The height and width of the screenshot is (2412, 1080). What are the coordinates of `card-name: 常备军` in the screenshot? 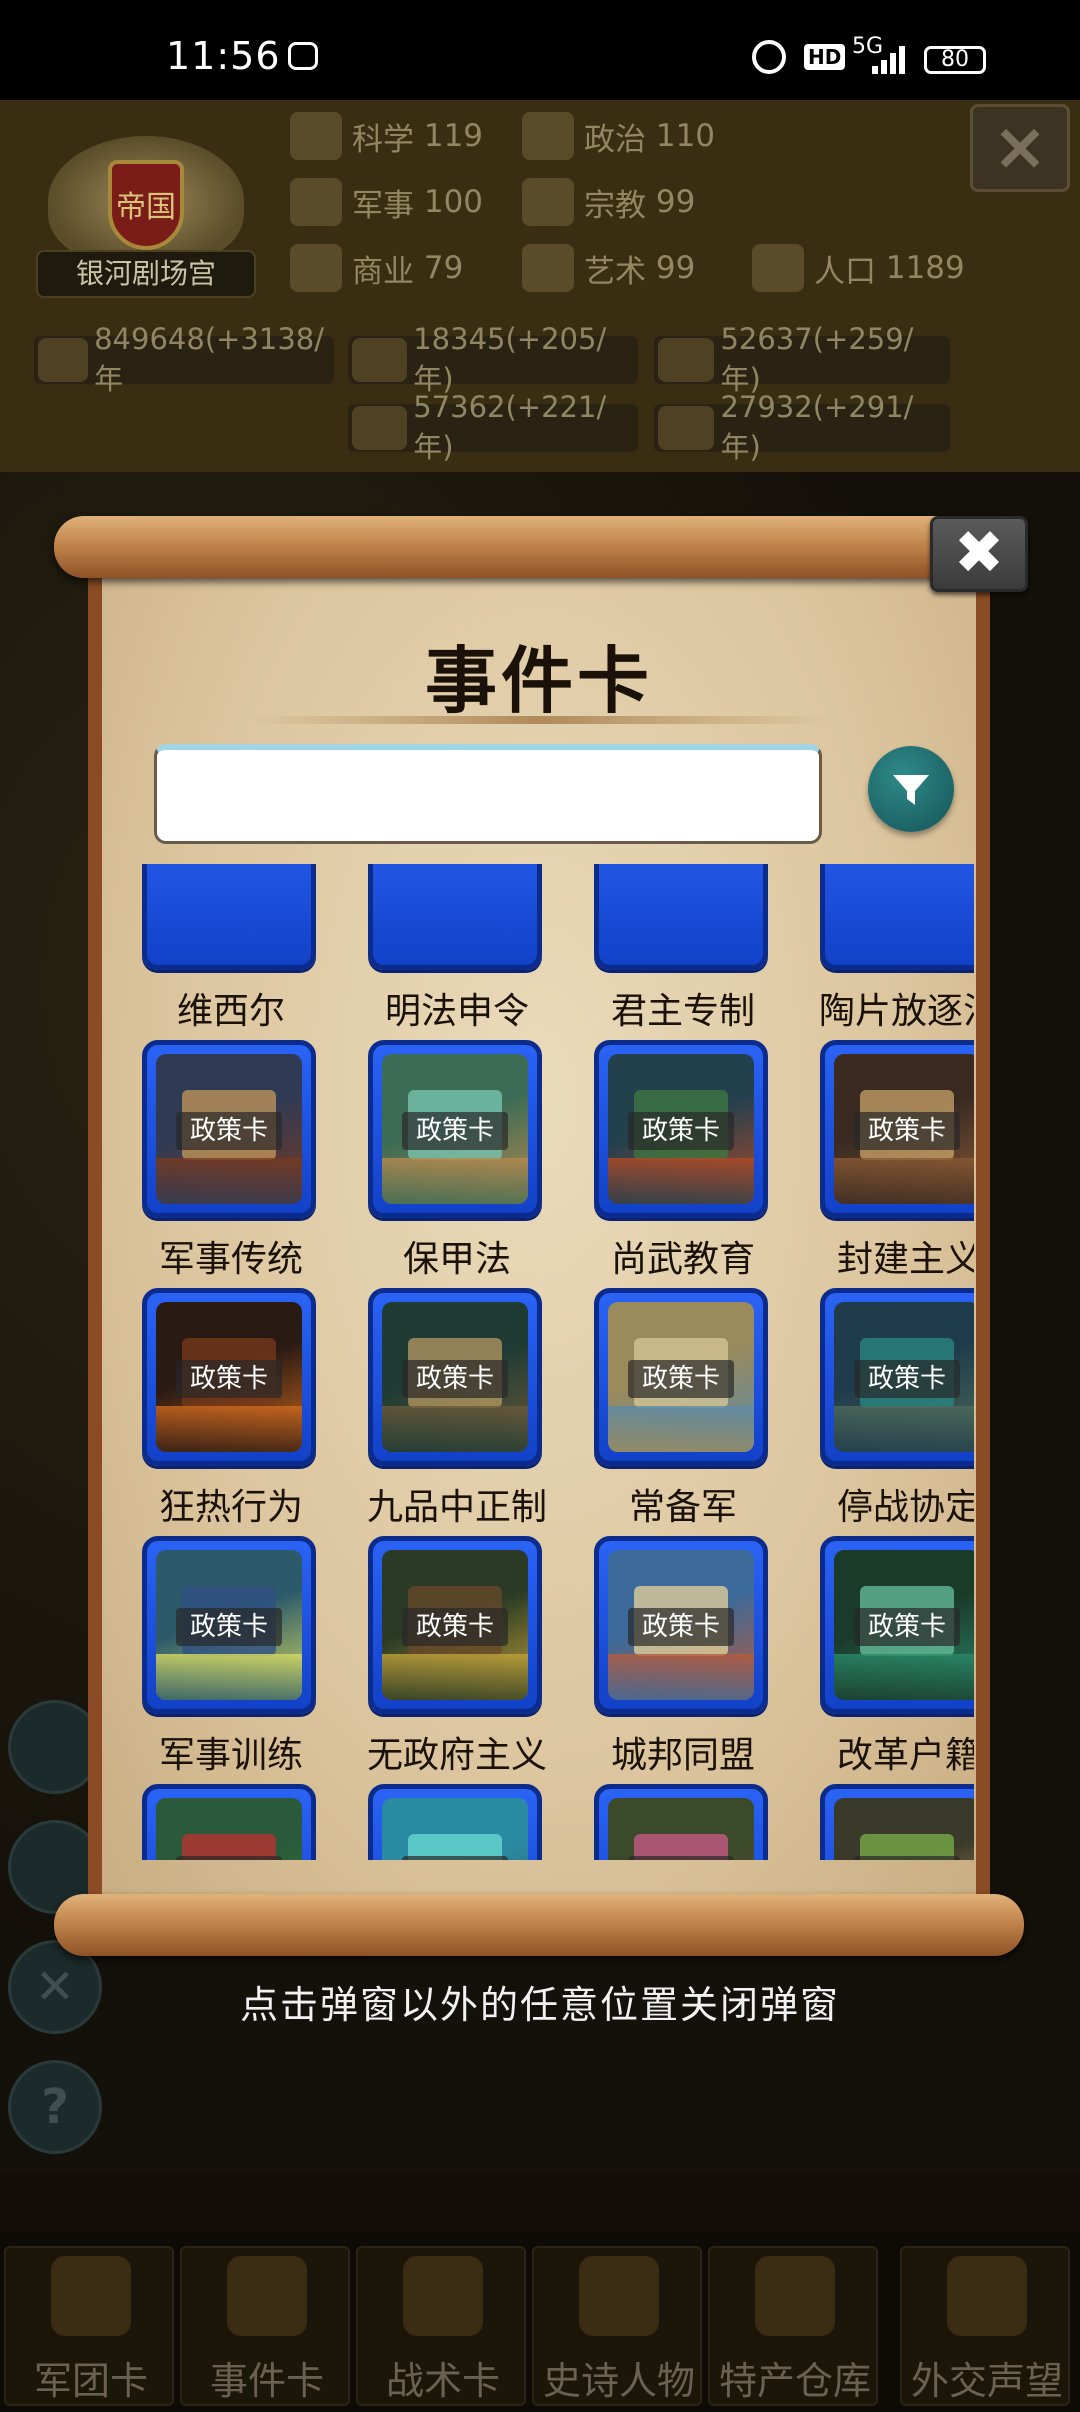 It's located at (682, 1507).